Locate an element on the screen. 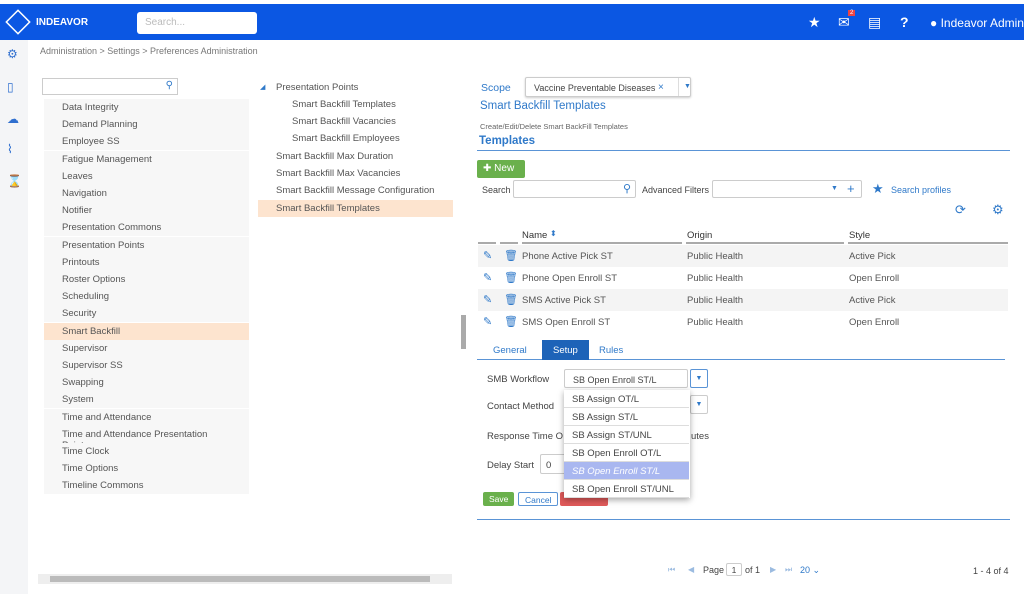 This screenshot has height=594, width=1024. first-page-icon: ⏮ is located at coordinates (671, 570).